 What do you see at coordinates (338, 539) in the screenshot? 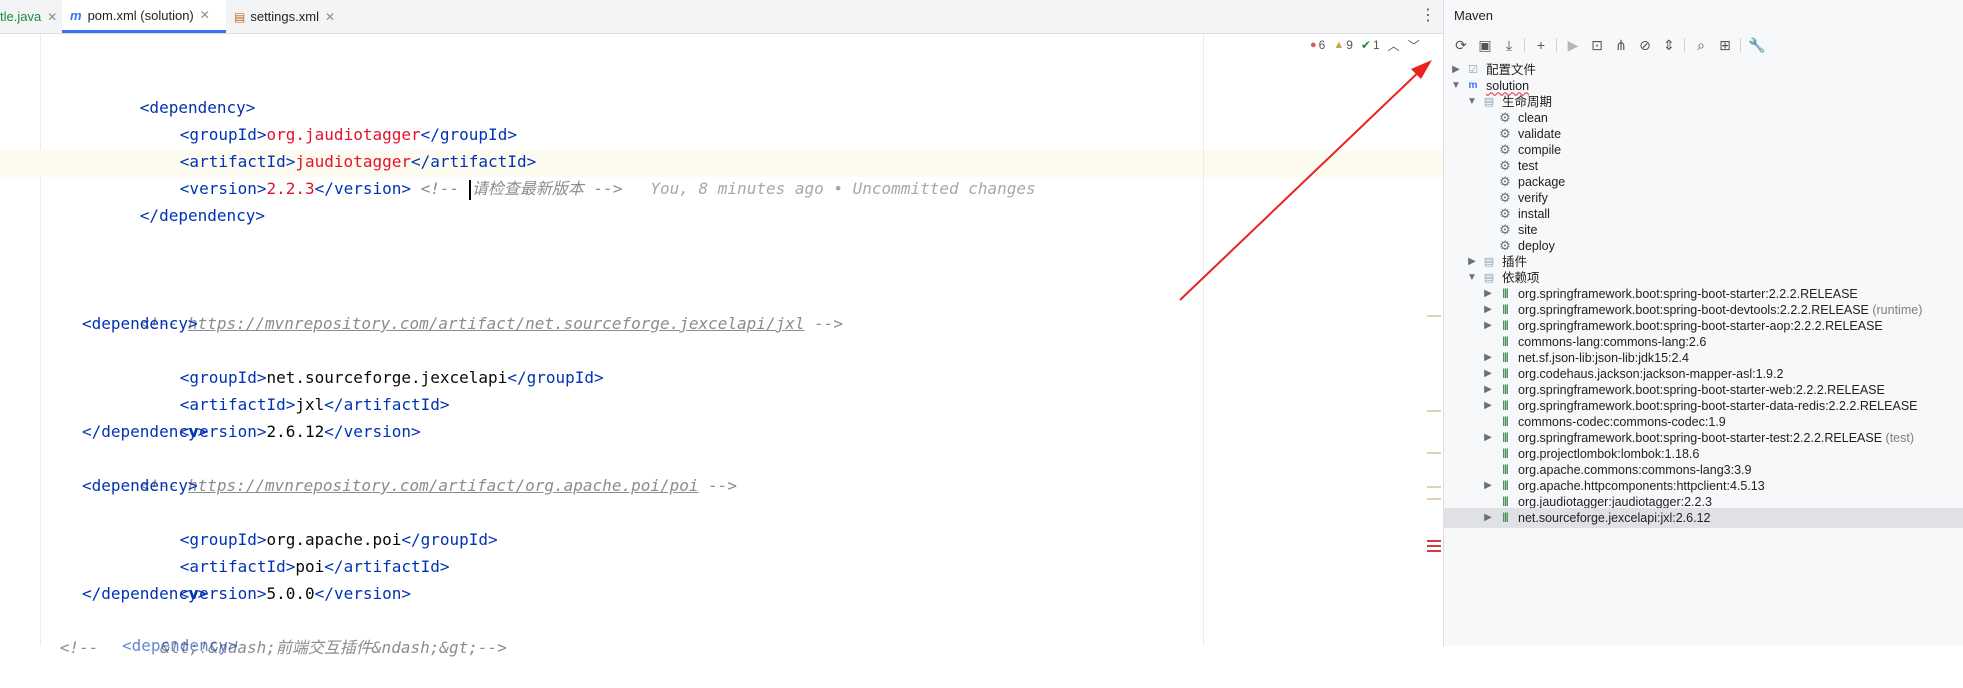
I see `code-line: <groupId>org.apache.poi</groupId>` at bounding box center [338, 539].